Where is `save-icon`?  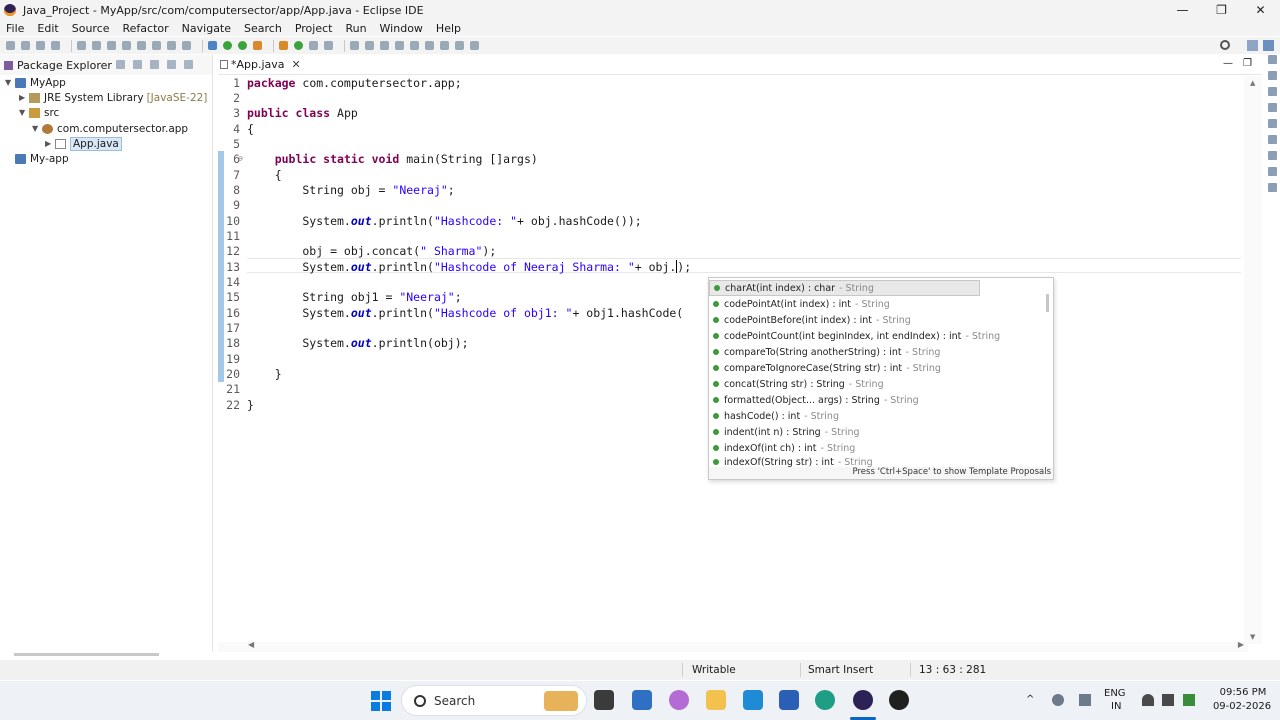 save-icon is located at coordinates (25, 45).